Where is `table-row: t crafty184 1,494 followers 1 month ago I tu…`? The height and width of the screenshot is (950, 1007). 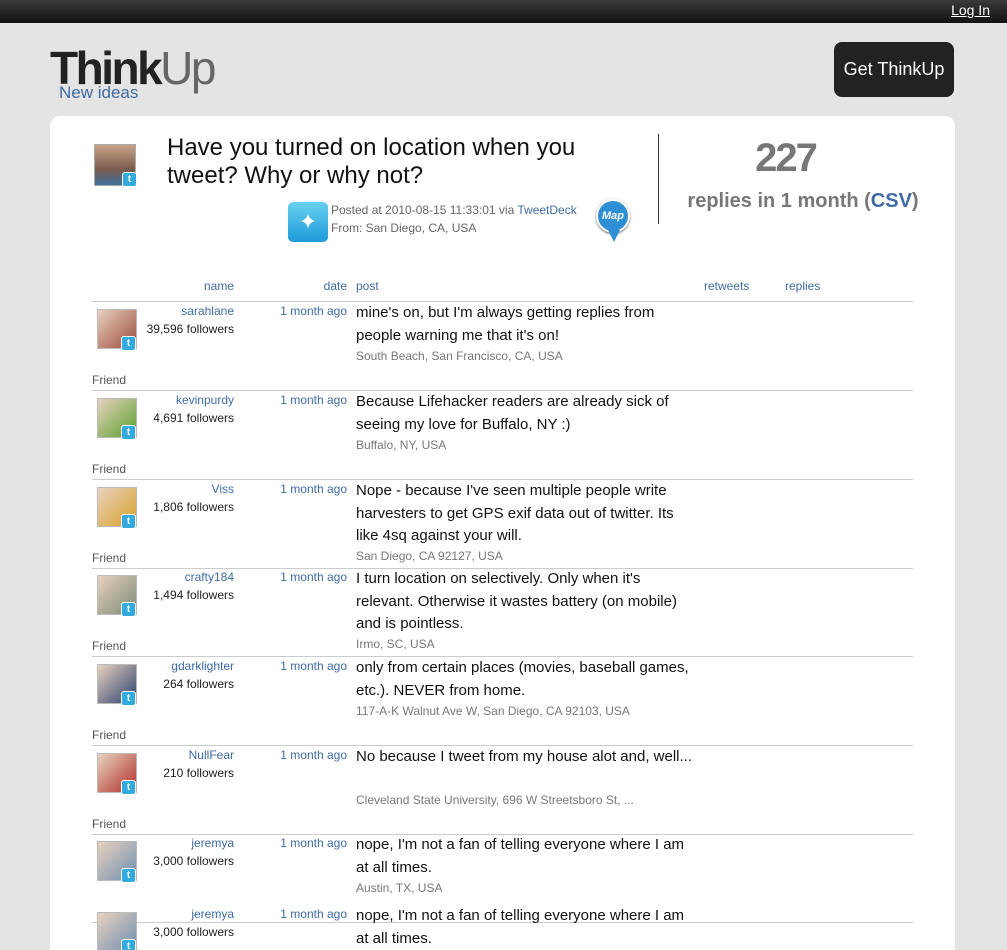 table-row: t crafty184 1,494 followers 1 month ago I tu… is located at coordinates (502, 612).